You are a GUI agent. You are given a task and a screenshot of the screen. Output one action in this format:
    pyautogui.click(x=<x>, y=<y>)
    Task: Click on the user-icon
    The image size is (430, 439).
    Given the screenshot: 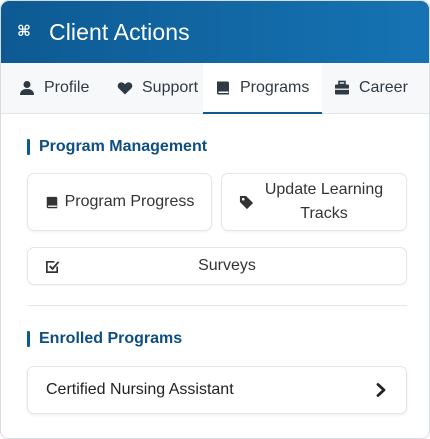 What is the action you would take?
    pyautogui.click(x=27, y=88)
    